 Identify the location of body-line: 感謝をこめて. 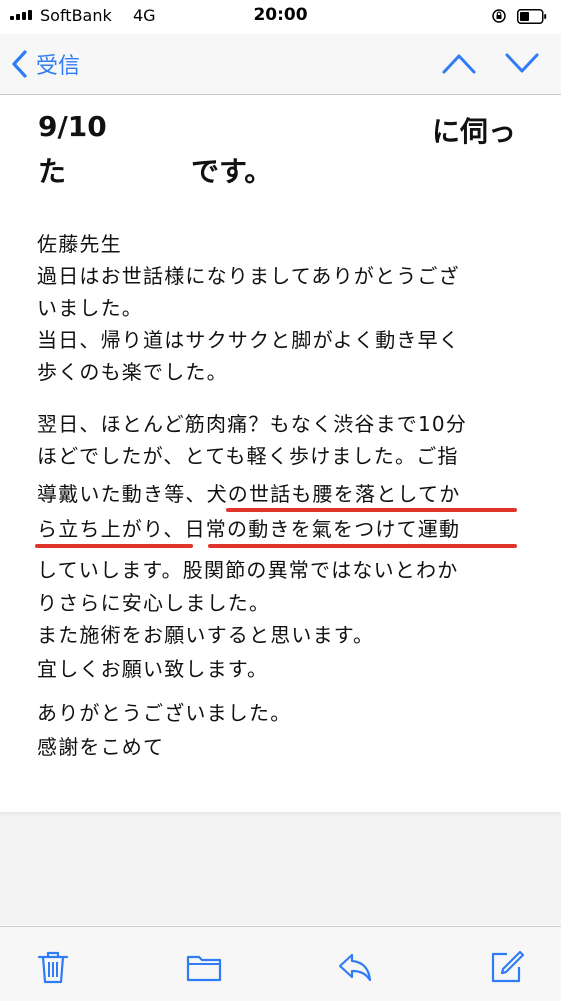
(101, 747).